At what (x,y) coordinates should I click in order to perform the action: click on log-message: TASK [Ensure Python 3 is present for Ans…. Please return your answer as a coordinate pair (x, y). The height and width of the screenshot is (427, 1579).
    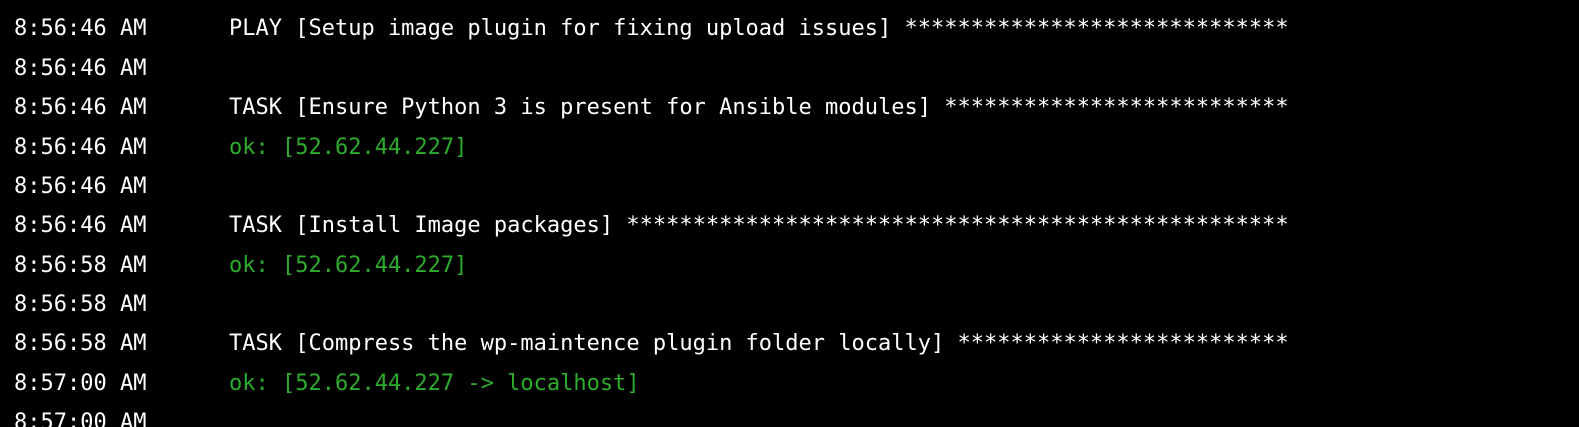
    Looking at the image, I should click on (759, 107).